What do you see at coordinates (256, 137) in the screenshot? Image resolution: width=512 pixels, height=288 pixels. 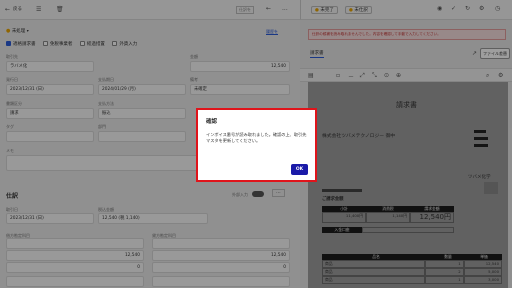 I see `dialog-message: インボイス番号が読み取れました。確認の上、取引先マスタを更新してください。` at bounding box center [256, 137].